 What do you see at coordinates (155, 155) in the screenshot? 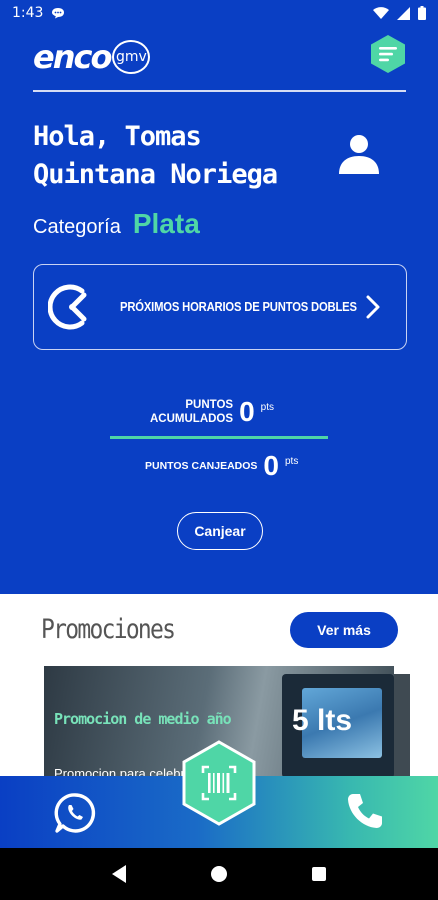
I see `greeting-text: Hola, Tomas Quintana Noriega` at bounding box center [155, 155].